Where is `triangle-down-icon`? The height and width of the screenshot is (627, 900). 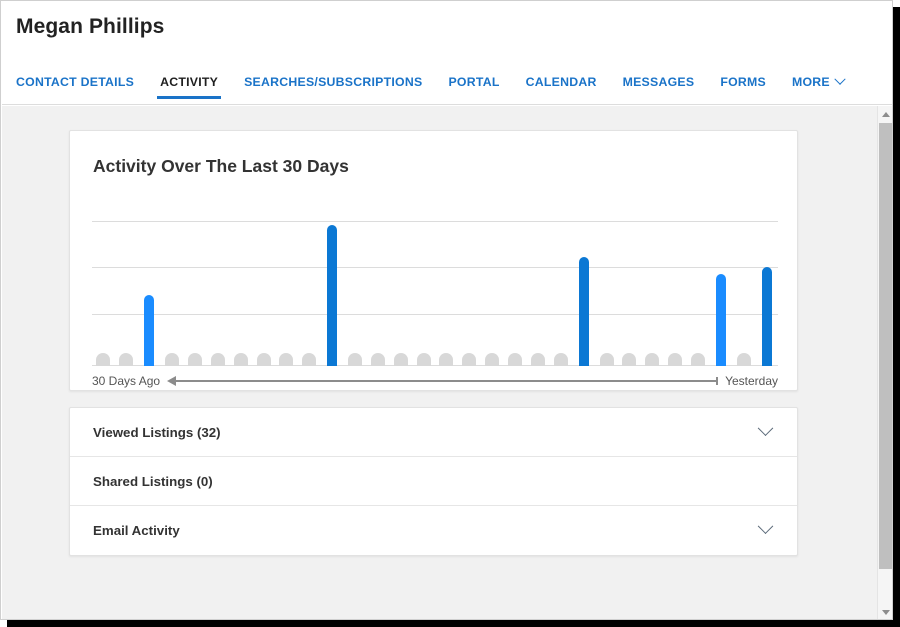
triangle-down-icon is located at coordinates (885, 612).